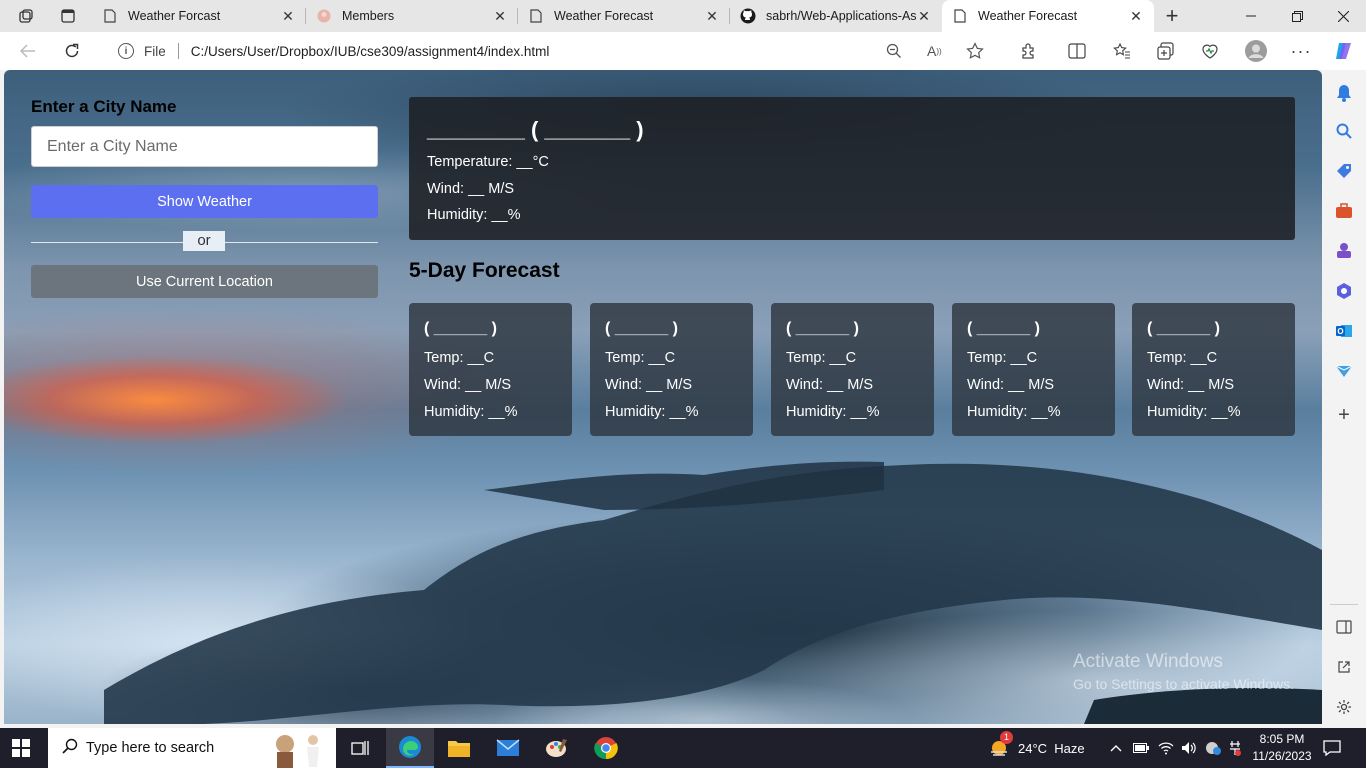  What do you see at coordinates (204, 281) in the screenshot?
I see `use-current-location-button: Use Current Location` at bounding box center [204, 281].